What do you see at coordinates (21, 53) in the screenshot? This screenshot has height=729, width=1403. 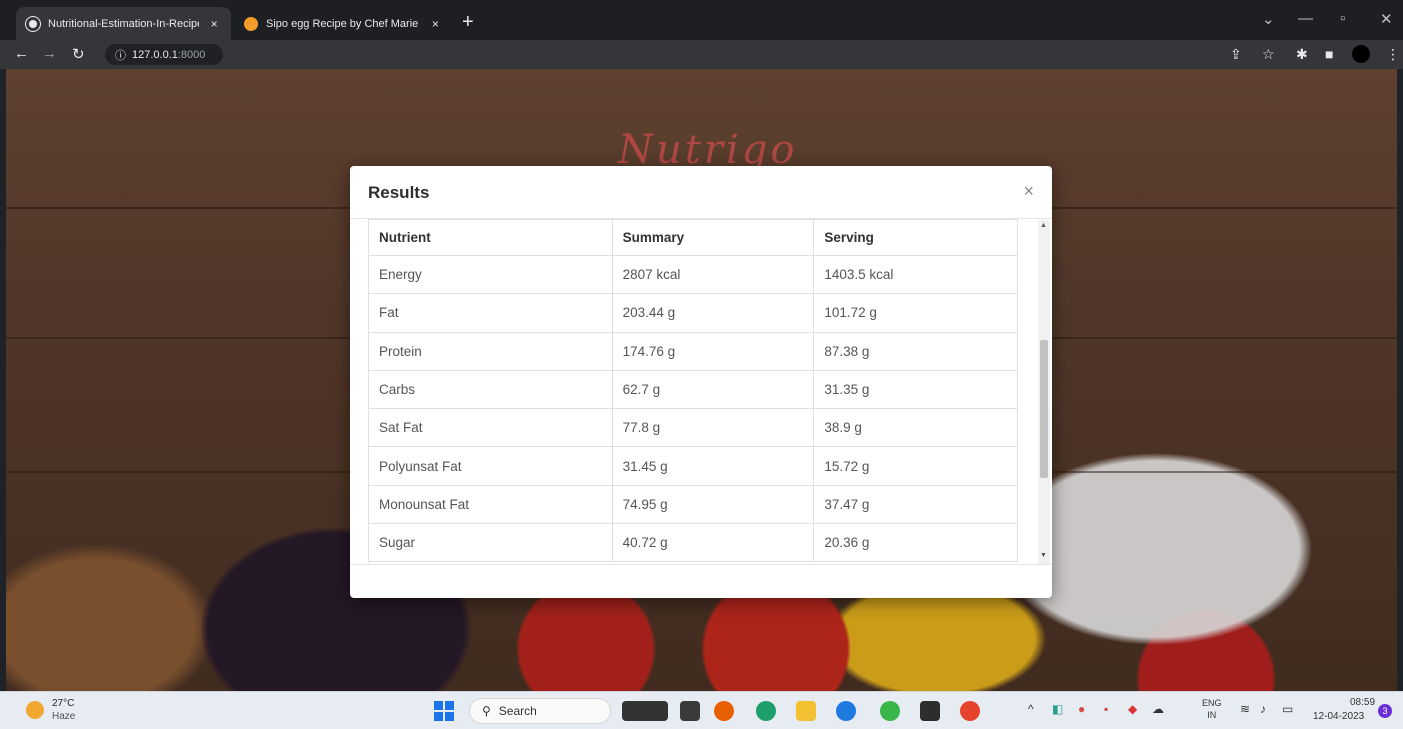 I see `back-arrow-icon: ←` at bounding box center [21, 53].